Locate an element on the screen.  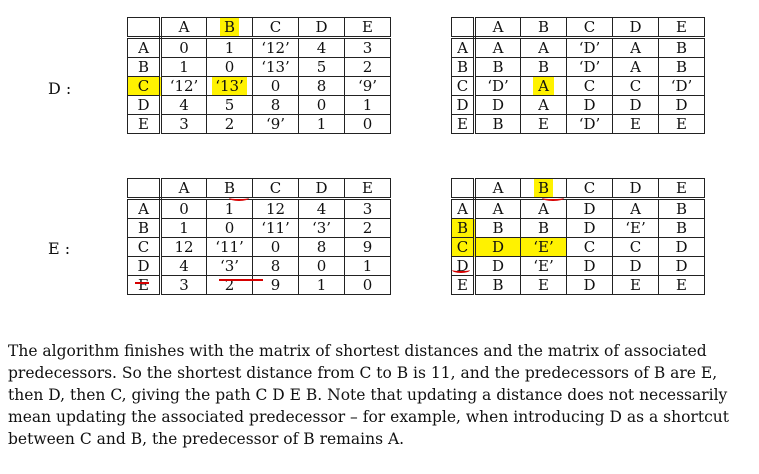
matrix-row: D D A D D D is located at coordinates (578, 105).